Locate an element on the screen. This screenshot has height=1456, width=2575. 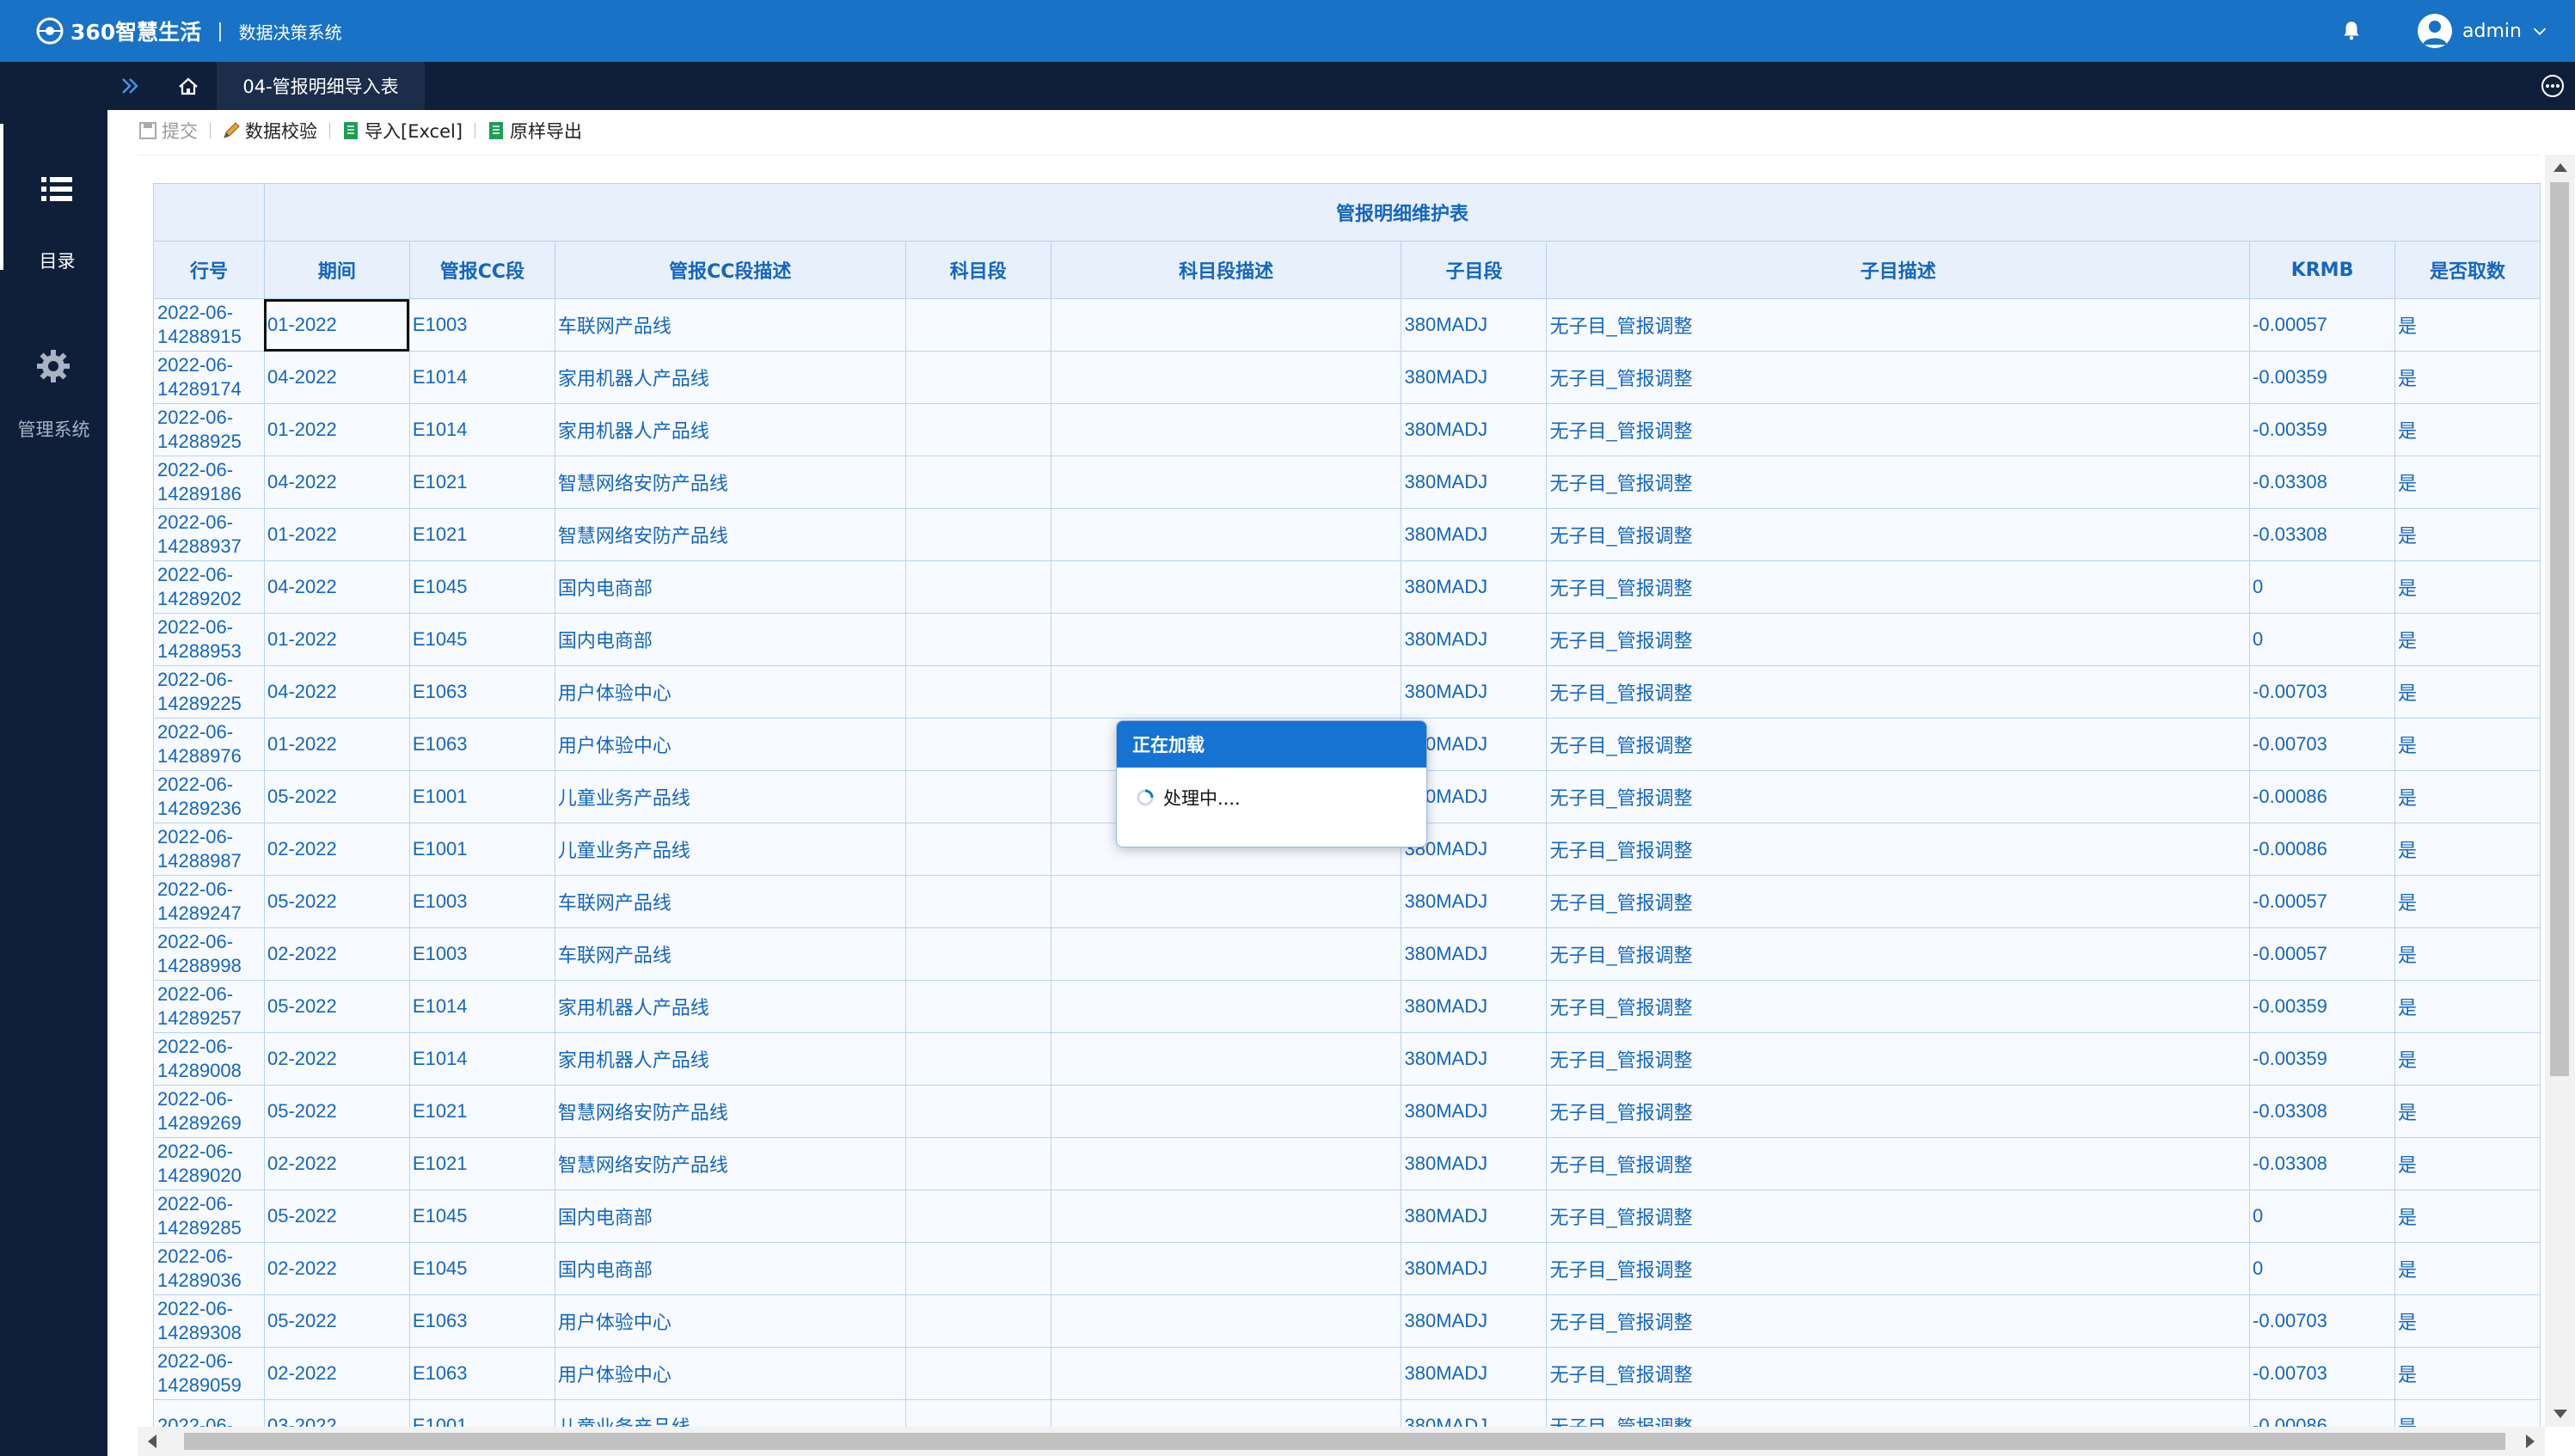
scroll-up-arrow-icon is located at coordinates (2560, 168).